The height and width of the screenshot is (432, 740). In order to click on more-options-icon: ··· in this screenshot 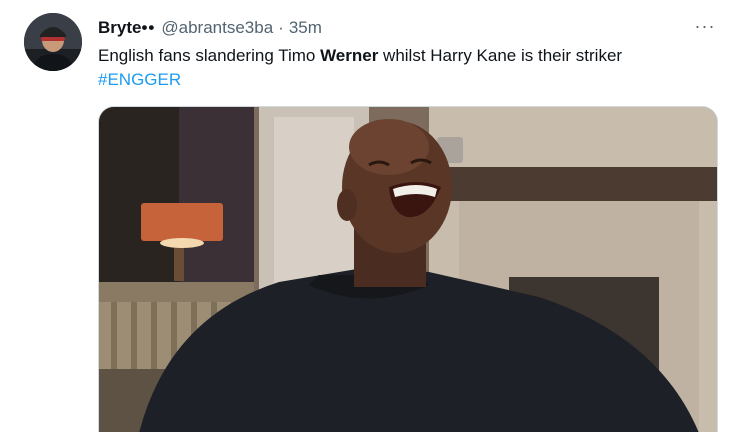, I will do `click(705, 28)`.